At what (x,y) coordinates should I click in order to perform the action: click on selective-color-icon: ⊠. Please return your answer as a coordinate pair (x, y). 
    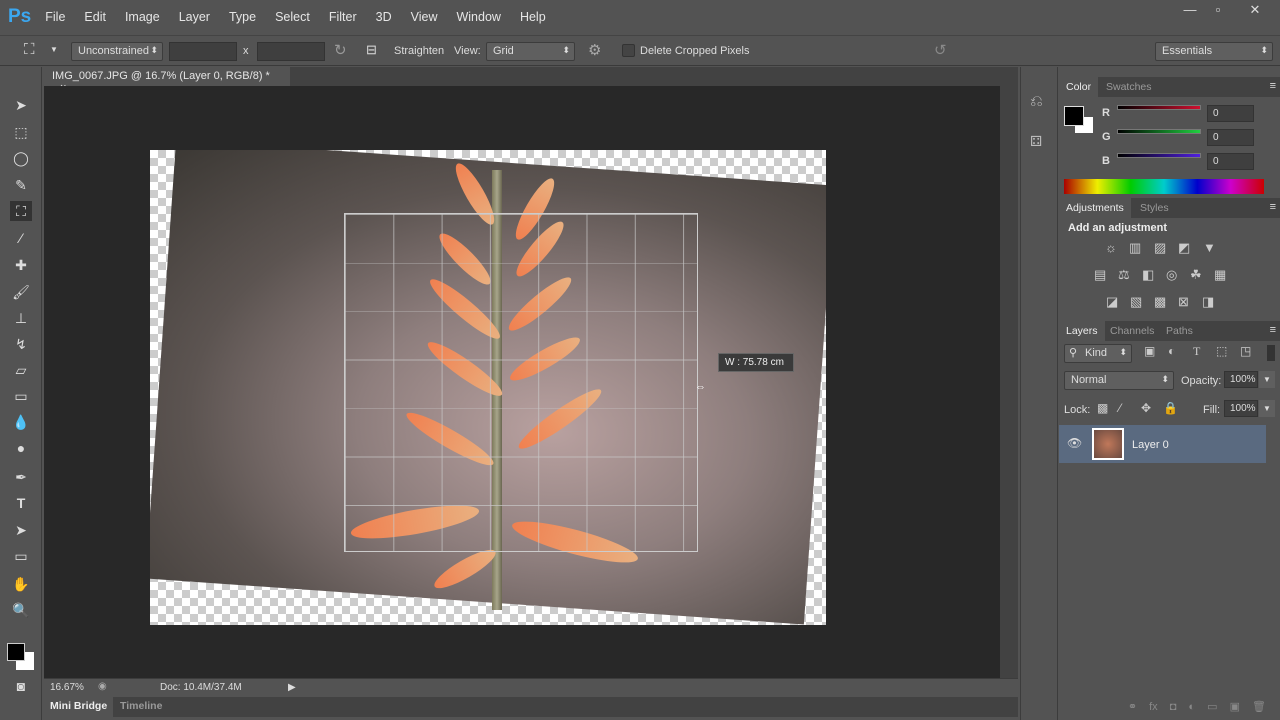
    Looking at the image, I should click on (1183, 302).